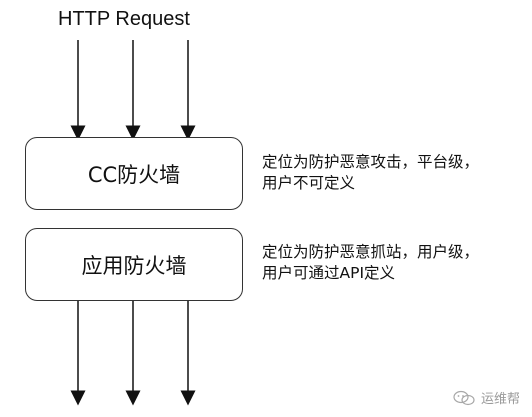 This screenshot has width=532, height=417. I want to click on app-firewall-label: 应用防火墙, so click(134, 265).